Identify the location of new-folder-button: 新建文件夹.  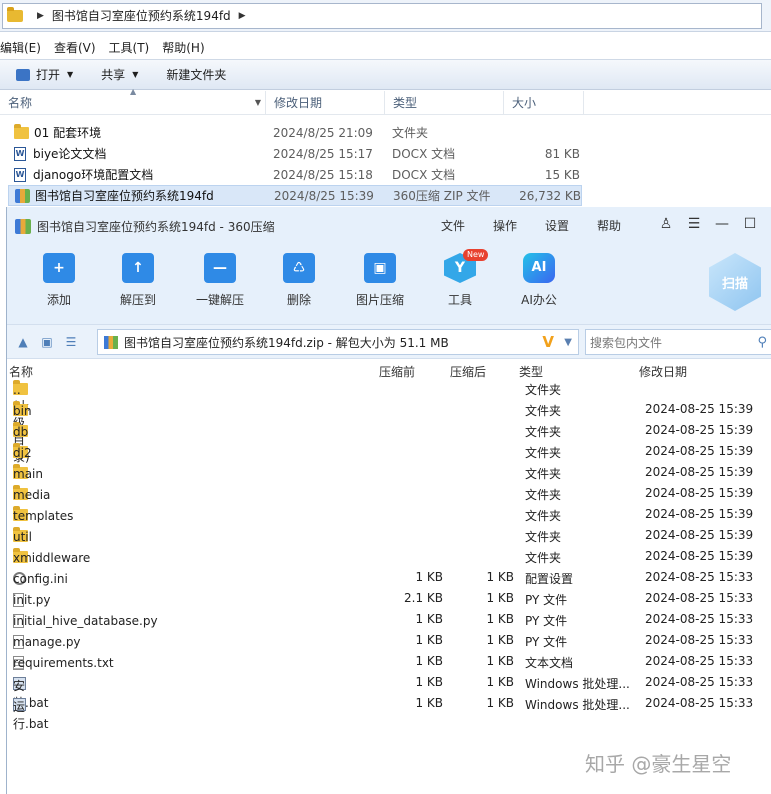
(196, 74).